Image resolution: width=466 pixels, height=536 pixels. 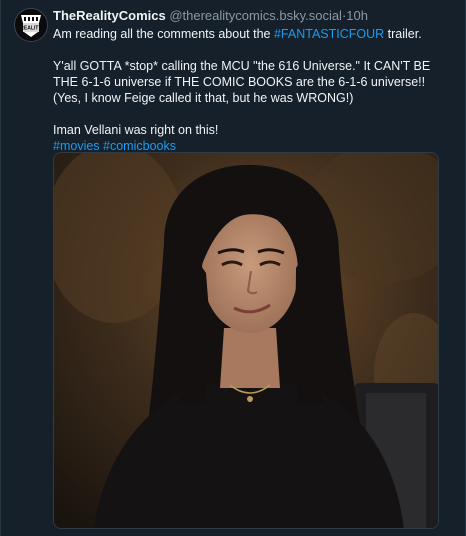 I want to click on comics-logo-icon: REALITY, so click(x=31, y=25).